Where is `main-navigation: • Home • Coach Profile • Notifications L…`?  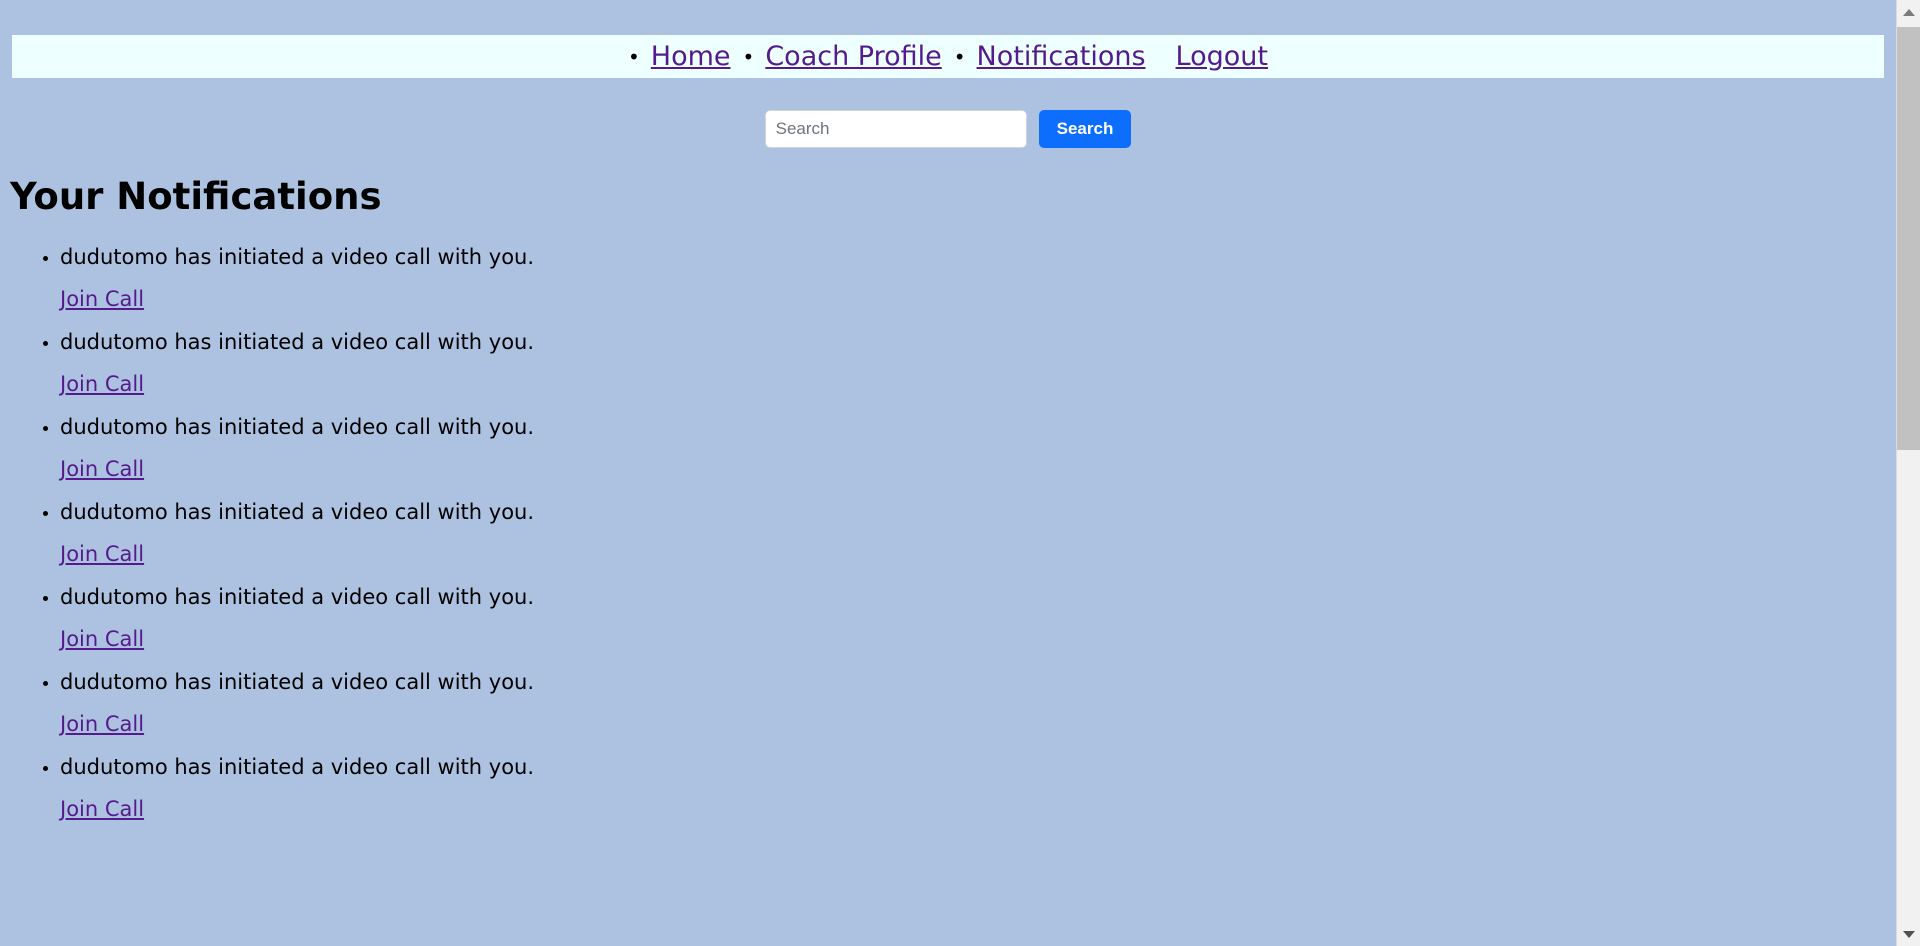 main-navigation: • Home • Coach Profile • Notifications L… is located at coordinates (948, 56).